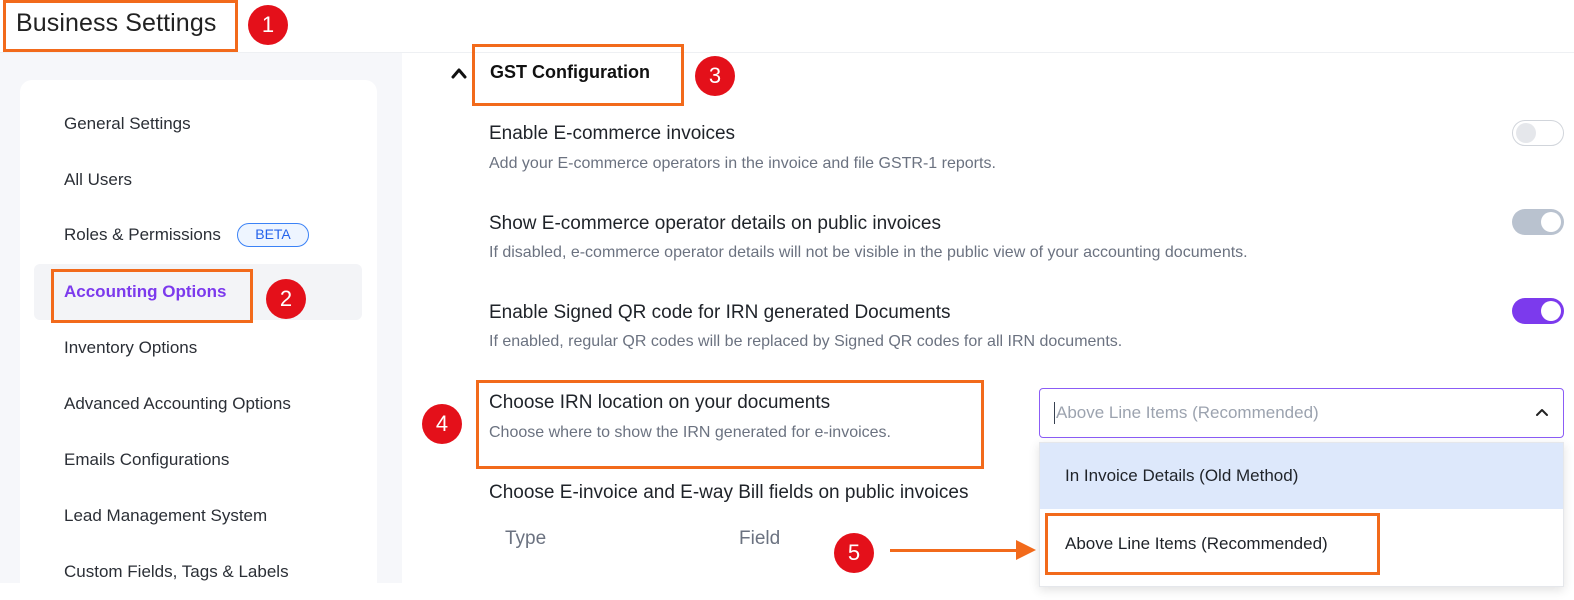  Describe the element at coordinates (1542, 412) in the screenshot. I see `chevron-up-icon` at that location.